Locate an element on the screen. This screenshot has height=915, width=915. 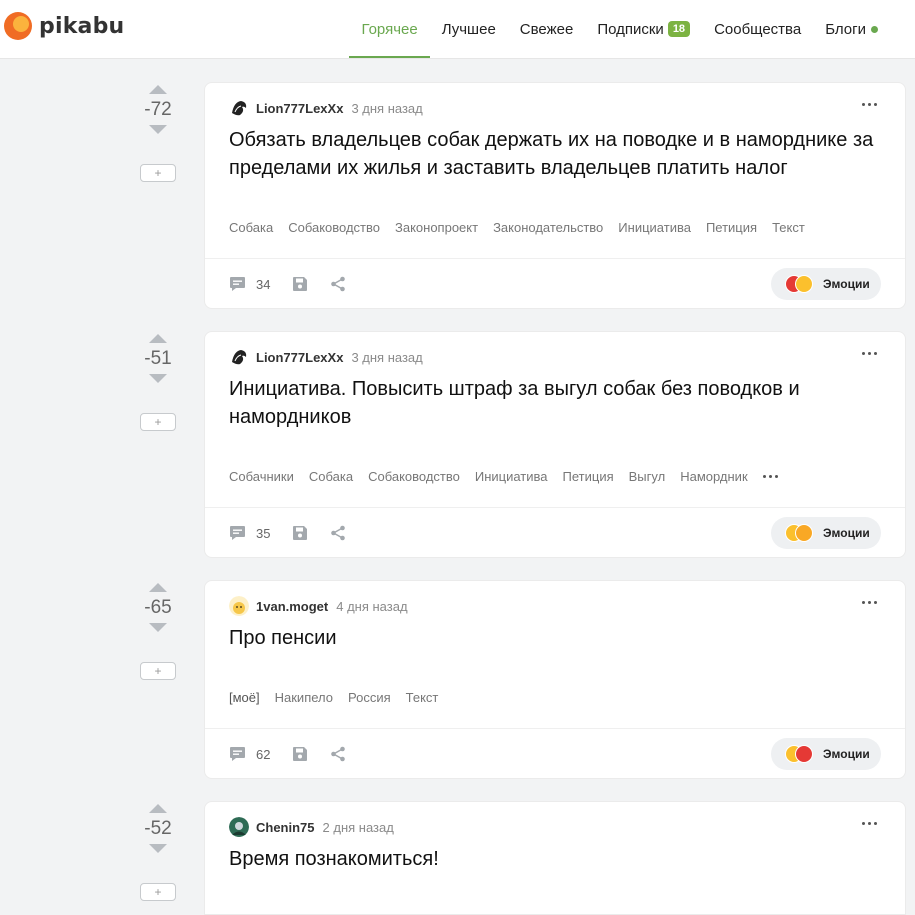
comments-button: 35 is located at coordinates (249, 533).